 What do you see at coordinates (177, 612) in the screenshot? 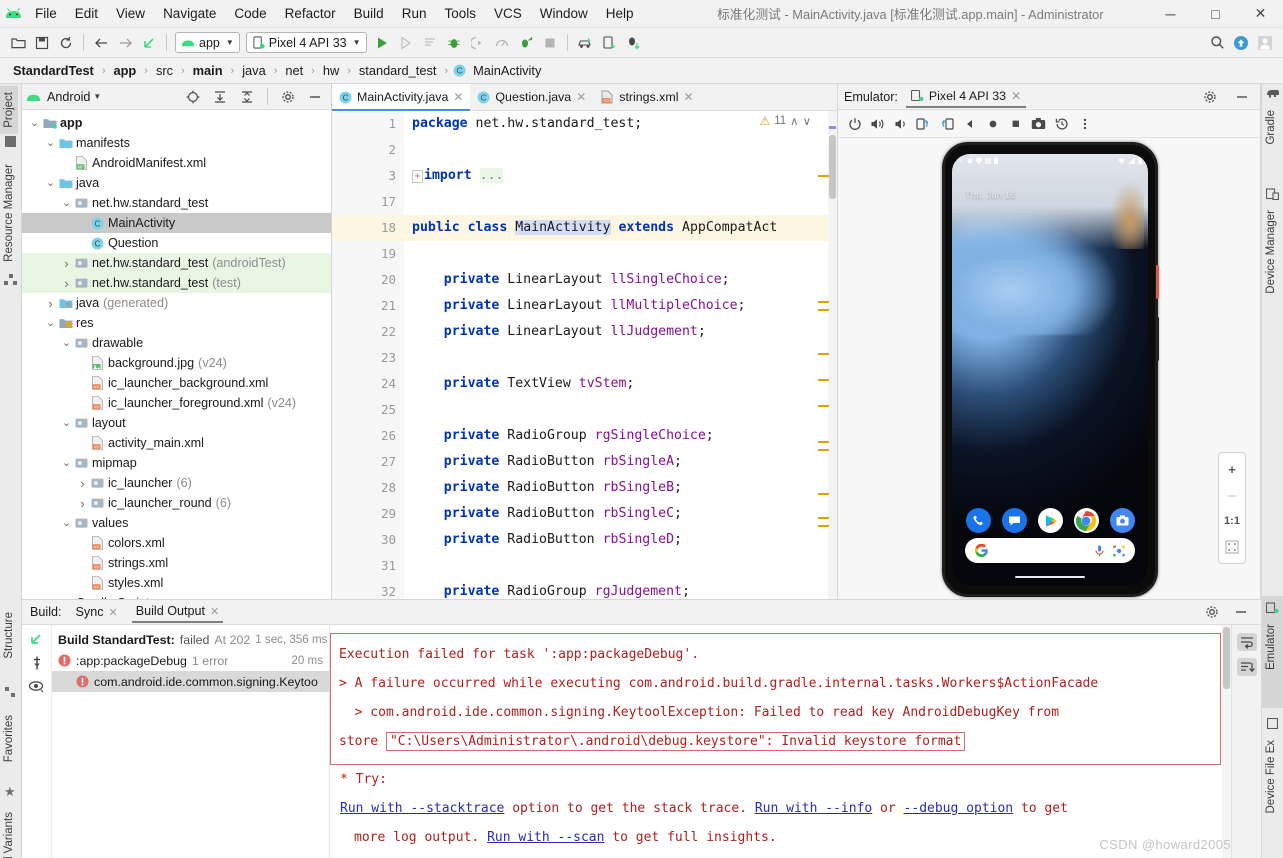
I see `build-tab-build-output: Build Output ✕` at bounding box center [177, 612].